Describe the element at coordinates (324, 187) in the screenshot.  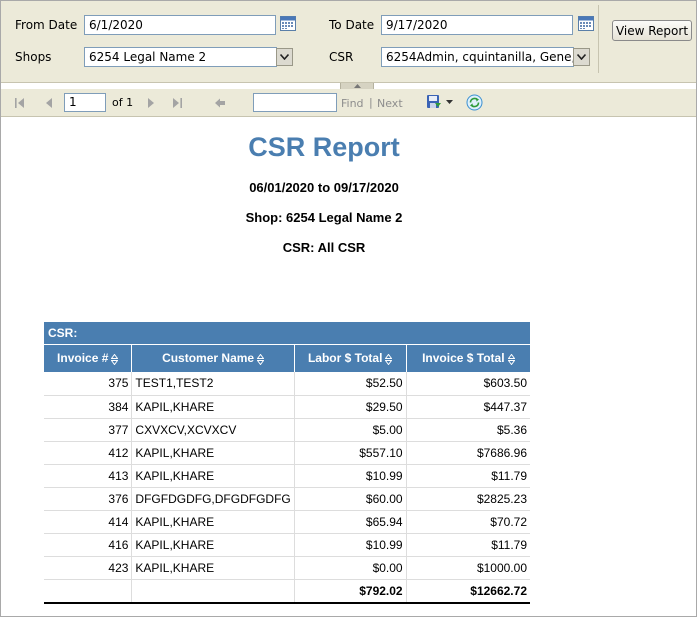
I see `report-date-range: 06/01/2020 to 09/17/2020` at that location.